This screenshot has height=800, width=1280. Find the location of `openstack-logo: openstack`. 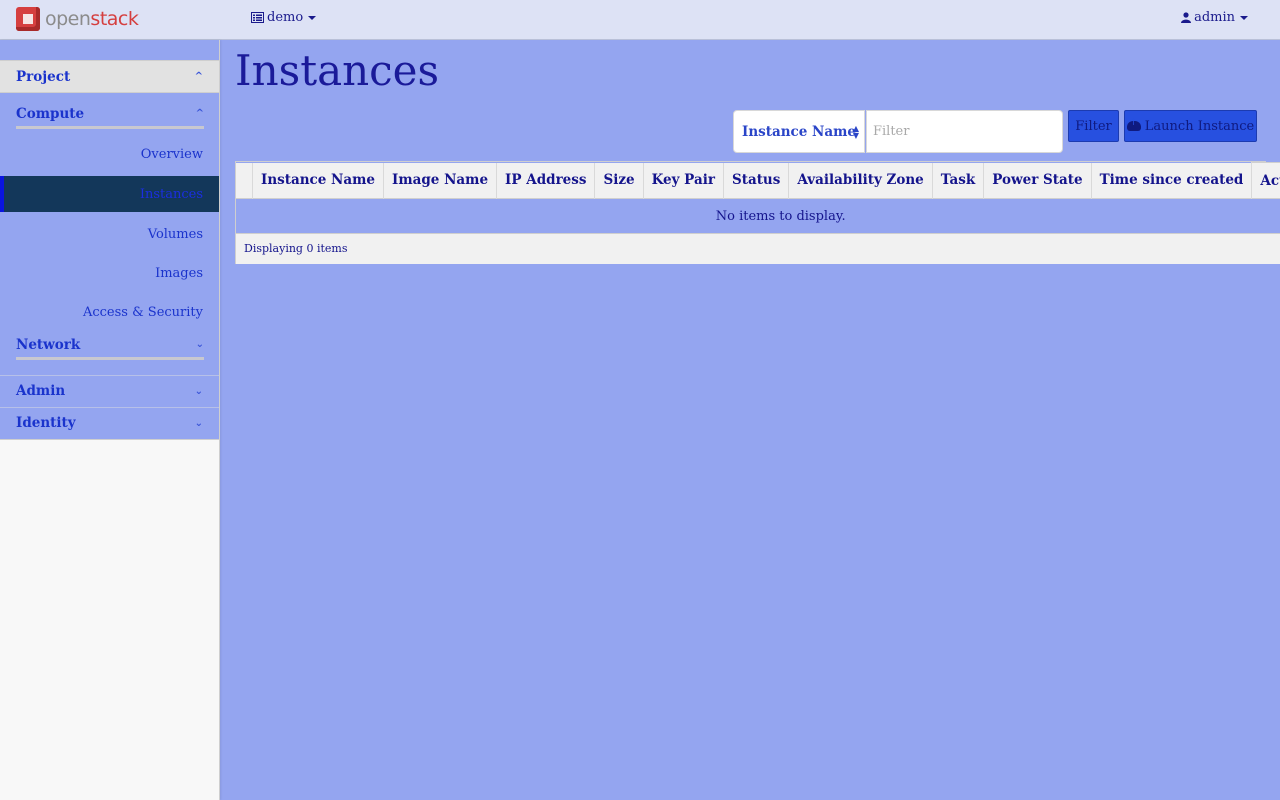

openstack-logo: openstack is located at coordinates (77, 19).